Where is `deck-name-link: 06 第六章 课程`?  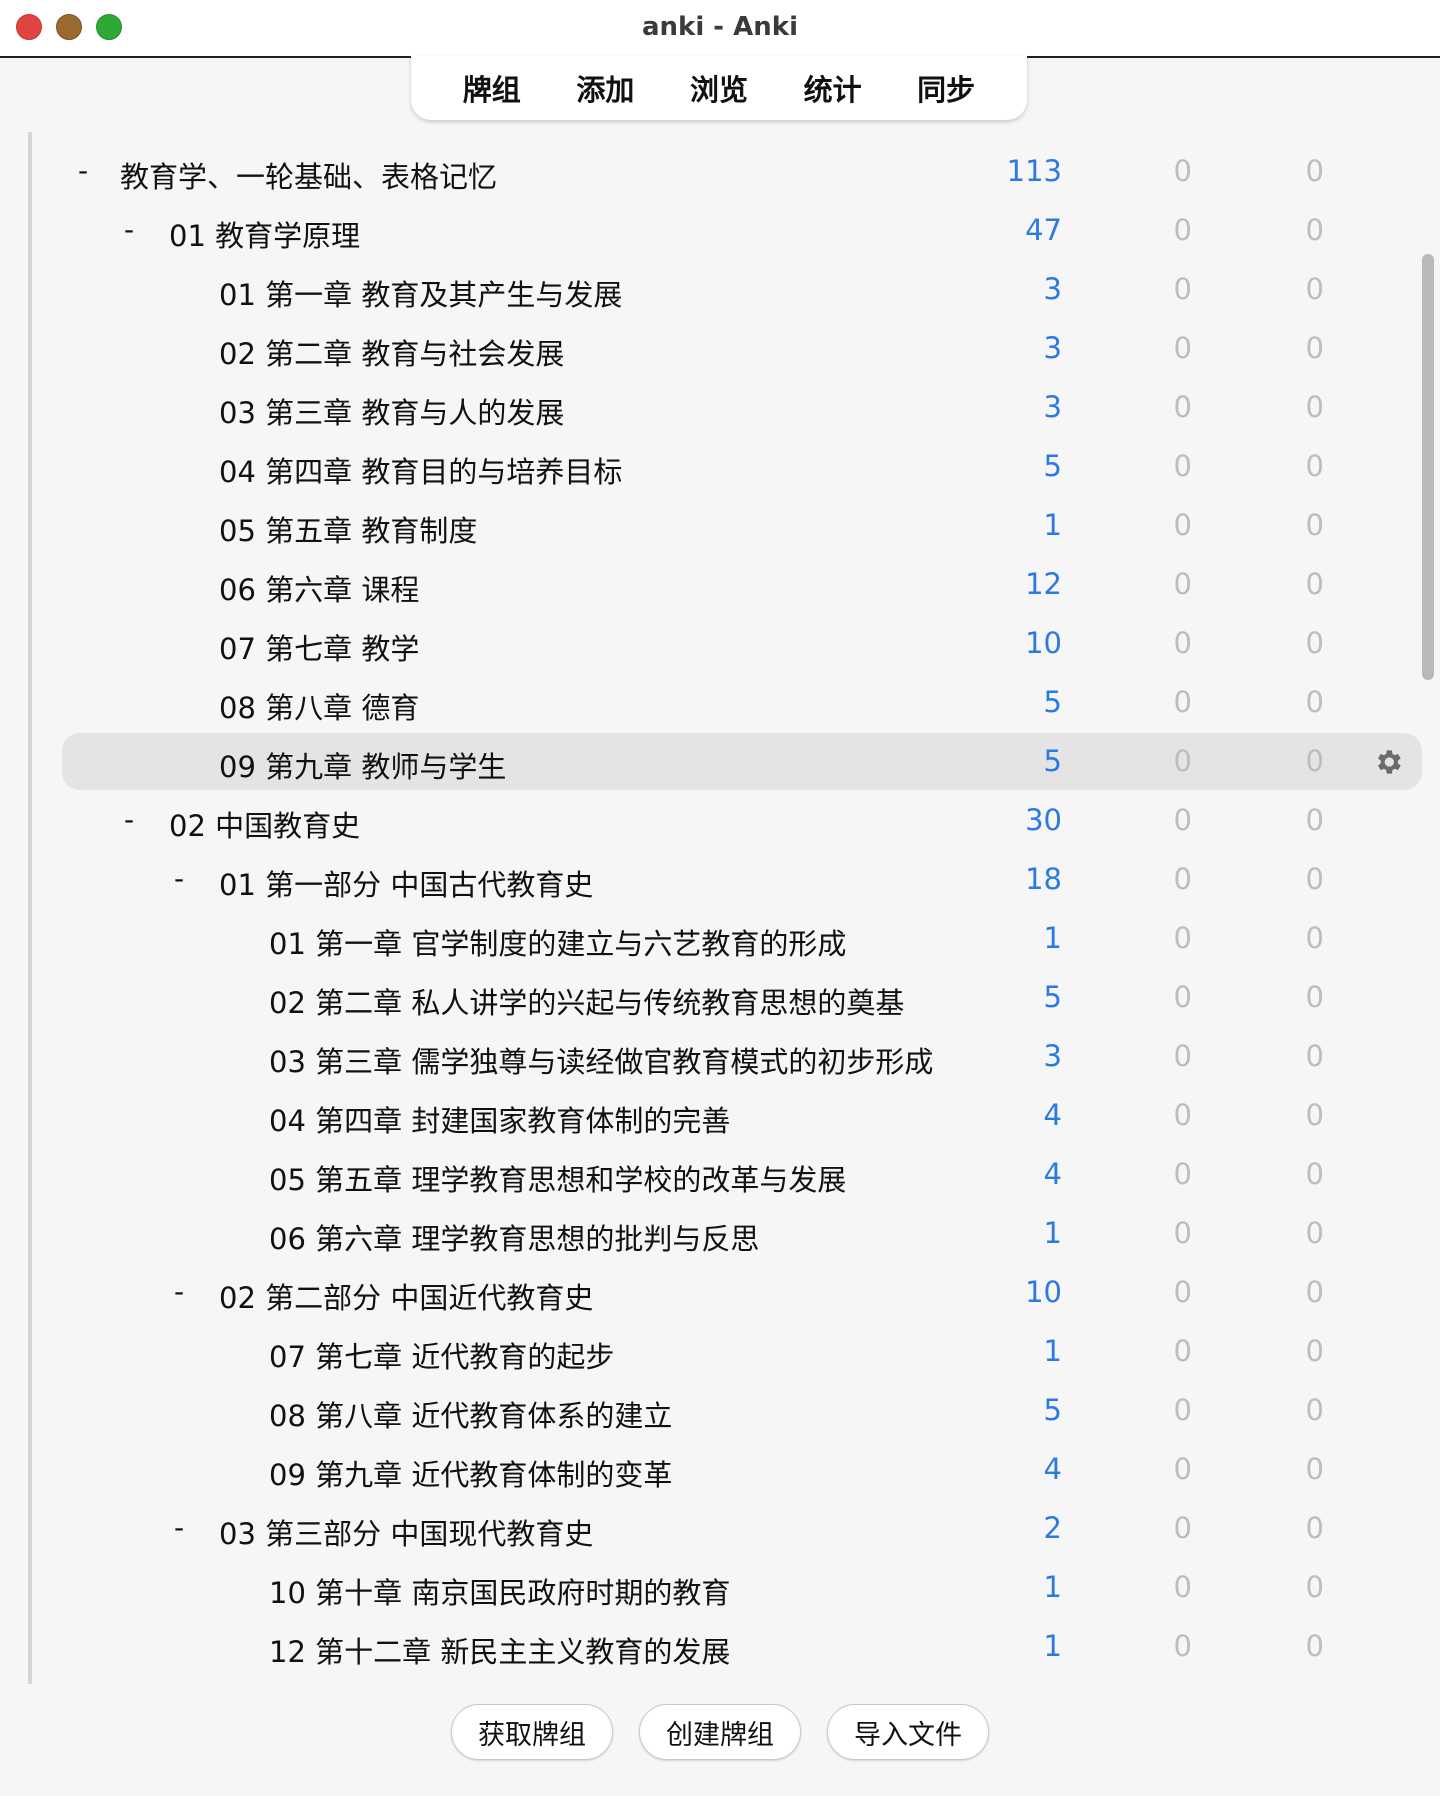
deck-name-link: 06 第六章 课程 is located at coordinates (319, 588).